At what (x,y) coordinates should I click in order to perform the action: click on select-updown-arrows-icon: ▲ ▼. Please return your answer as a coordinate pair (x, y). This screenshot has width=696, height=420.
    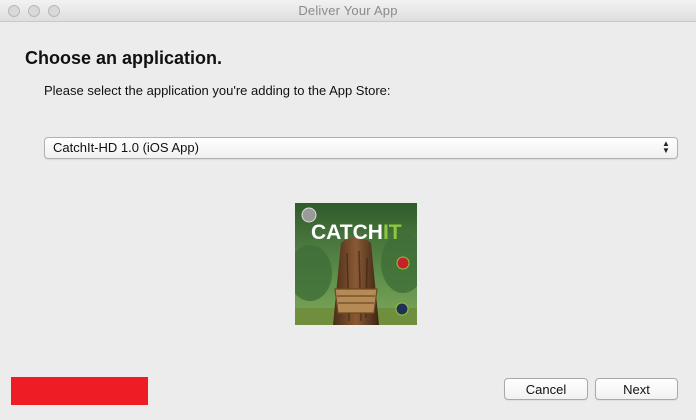
    Looking at the image, I should click on (666, 147).